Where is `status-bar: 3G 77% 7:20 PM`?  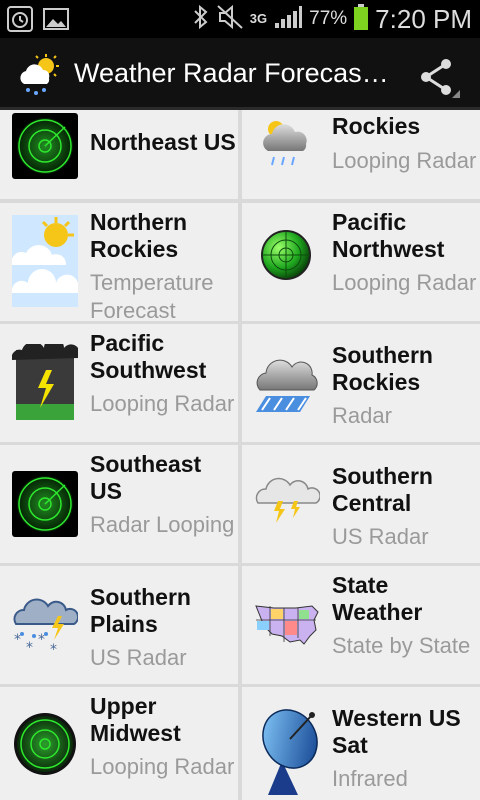 status-bar: 3G 77% 7:20 PM is located at coordinates (240, 19).